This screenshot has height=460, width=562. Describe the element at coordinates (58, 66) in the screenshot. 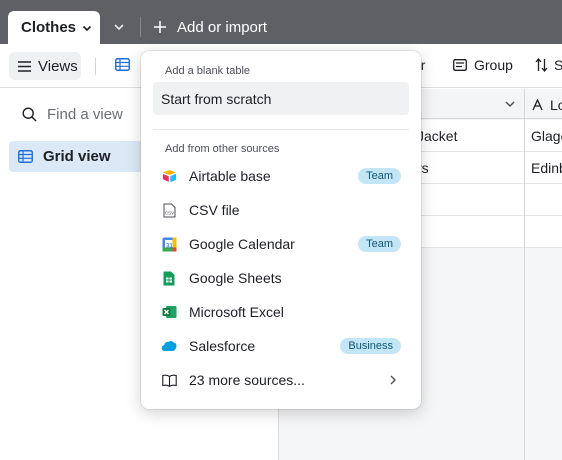

I see `views-label: Views` at that location.